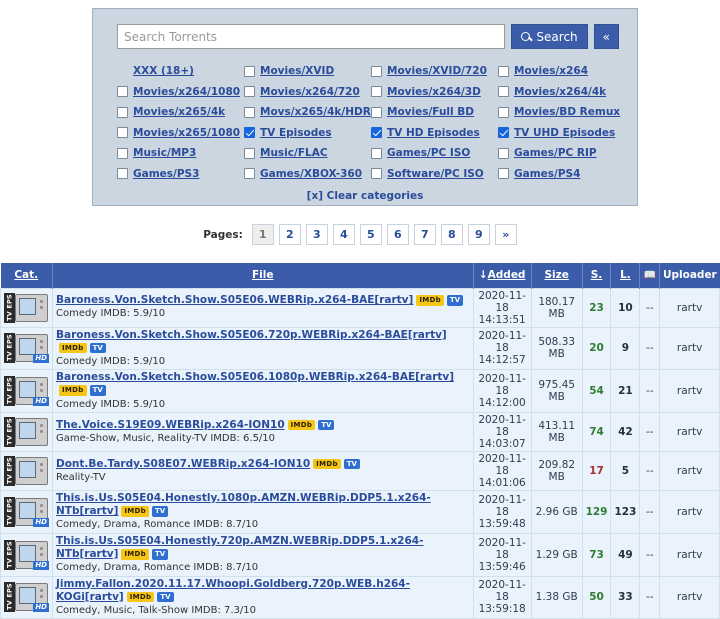 The image size is (720, 619). I want to click on category-item: Software/PC ISO, so click(434, 174).